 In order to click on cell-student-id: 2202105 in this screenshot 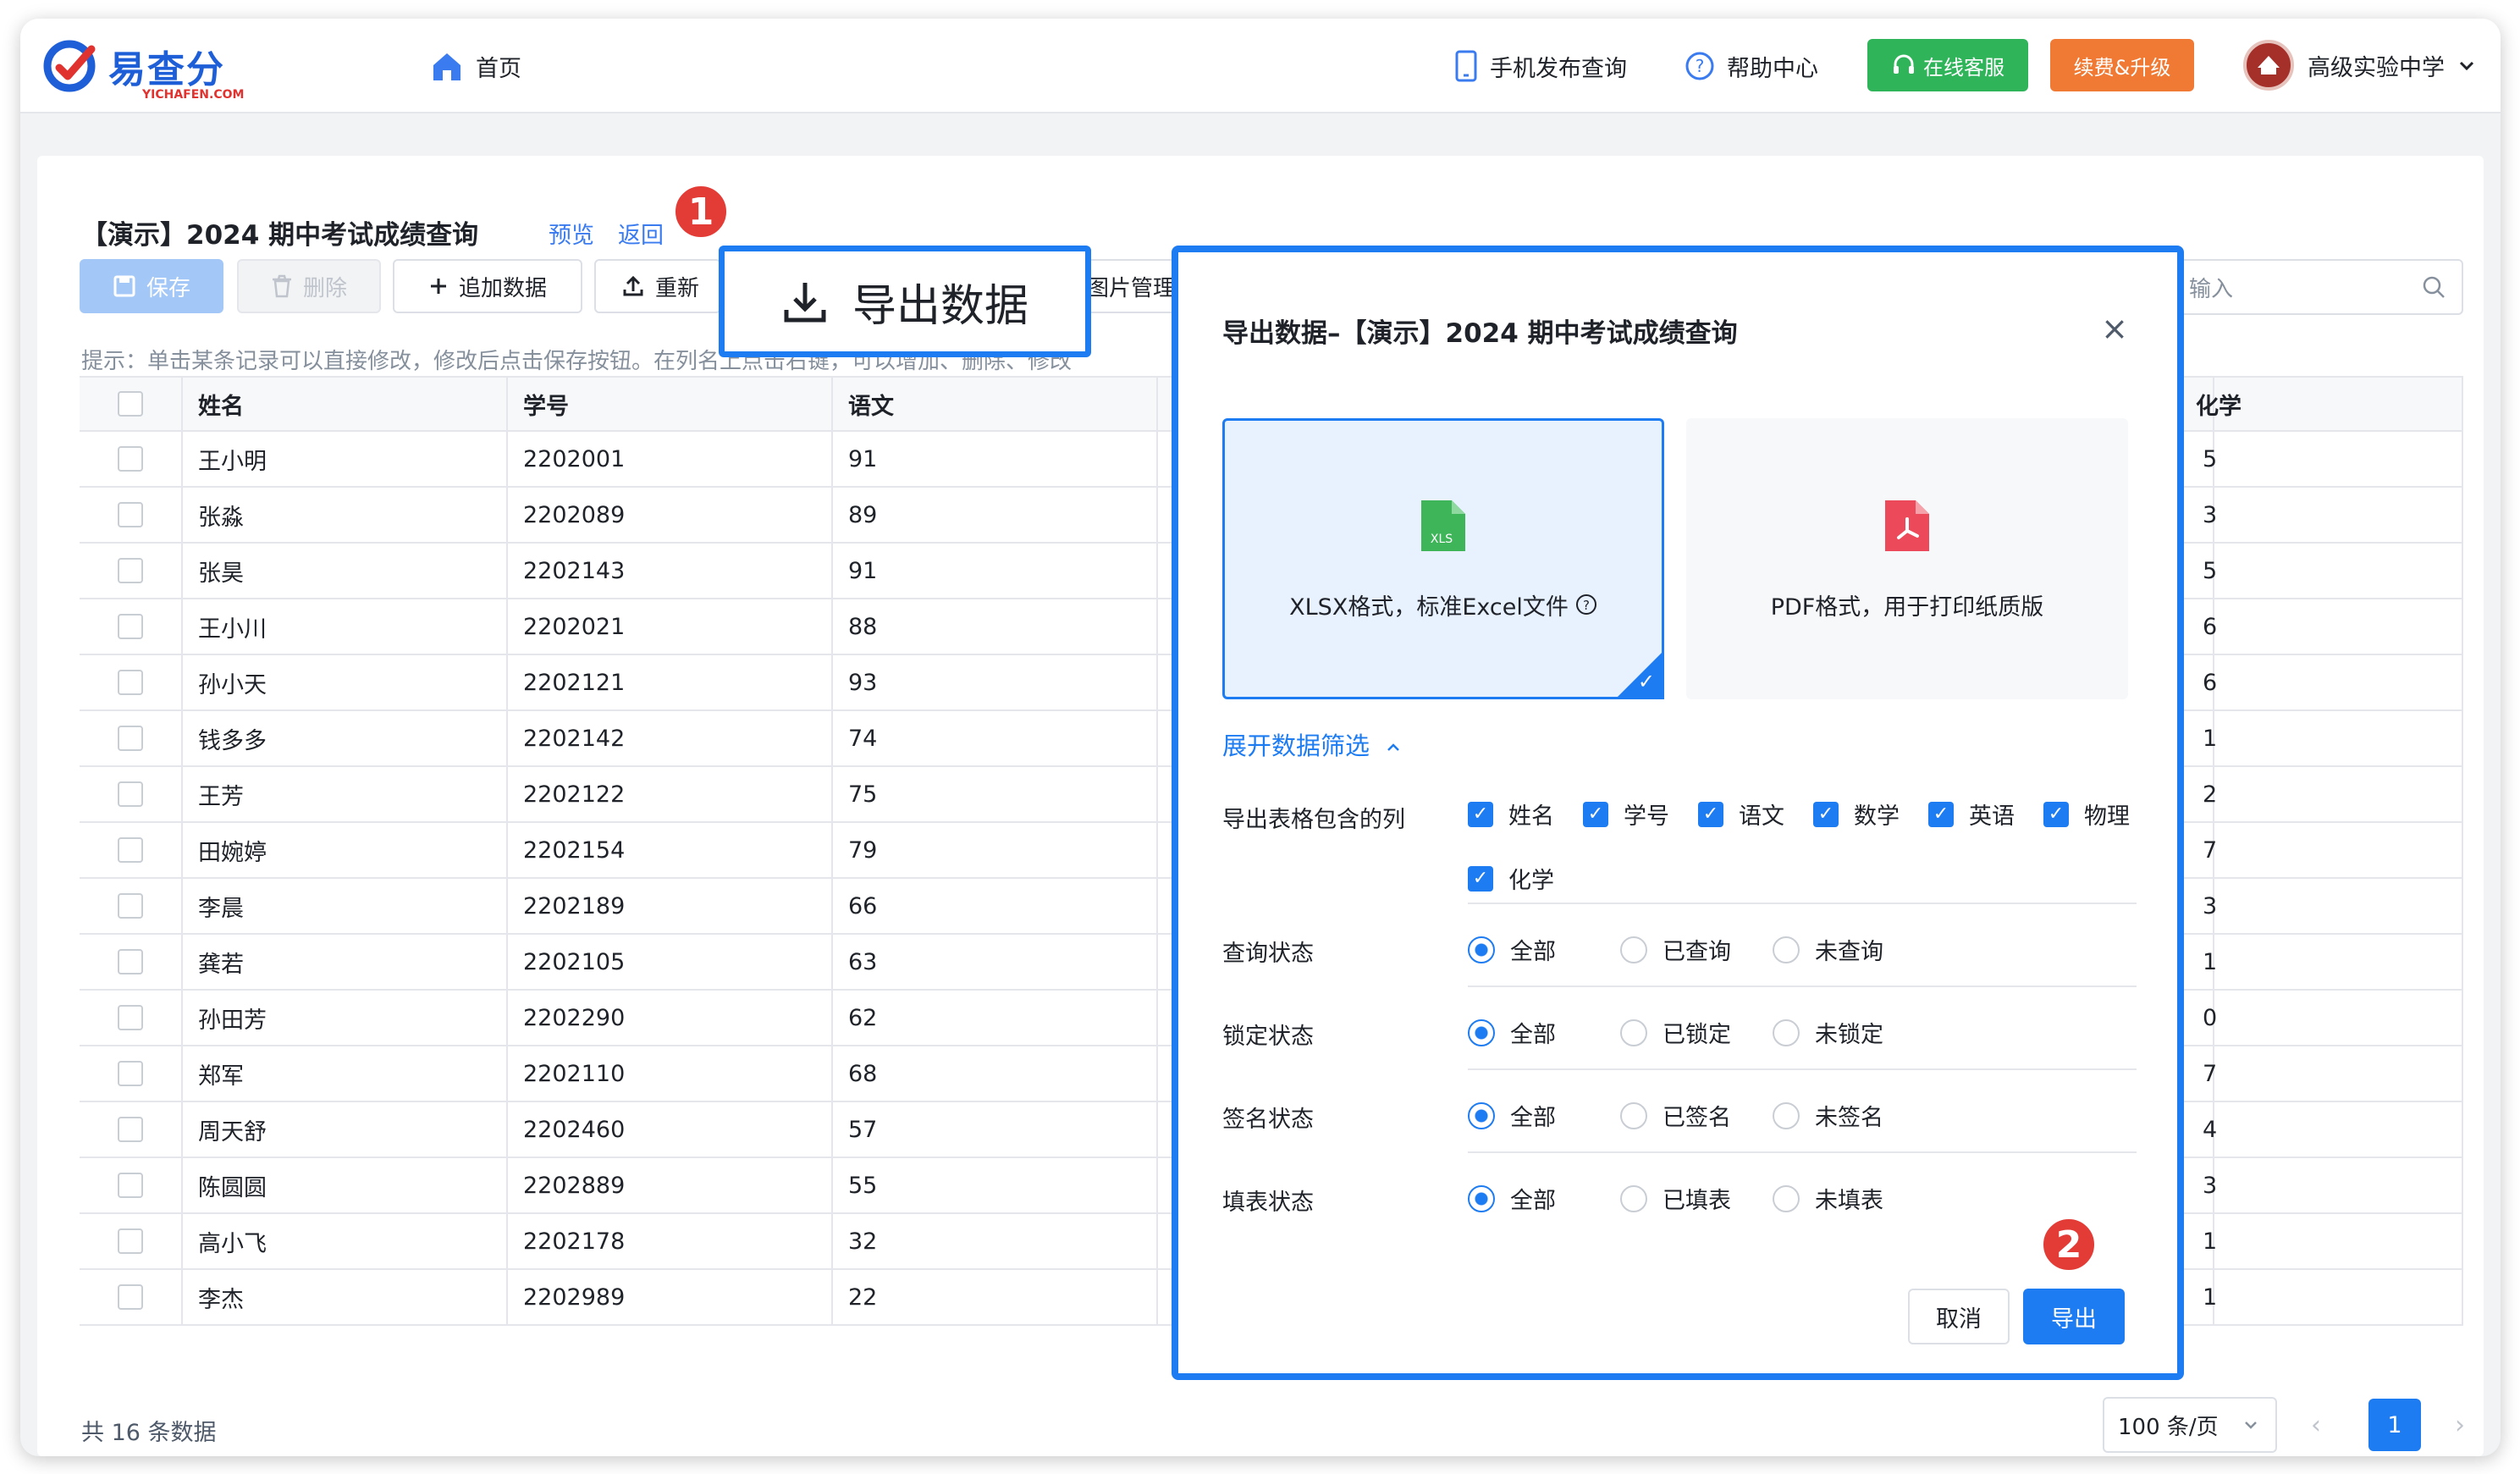, I will do `click(670, 962)`.